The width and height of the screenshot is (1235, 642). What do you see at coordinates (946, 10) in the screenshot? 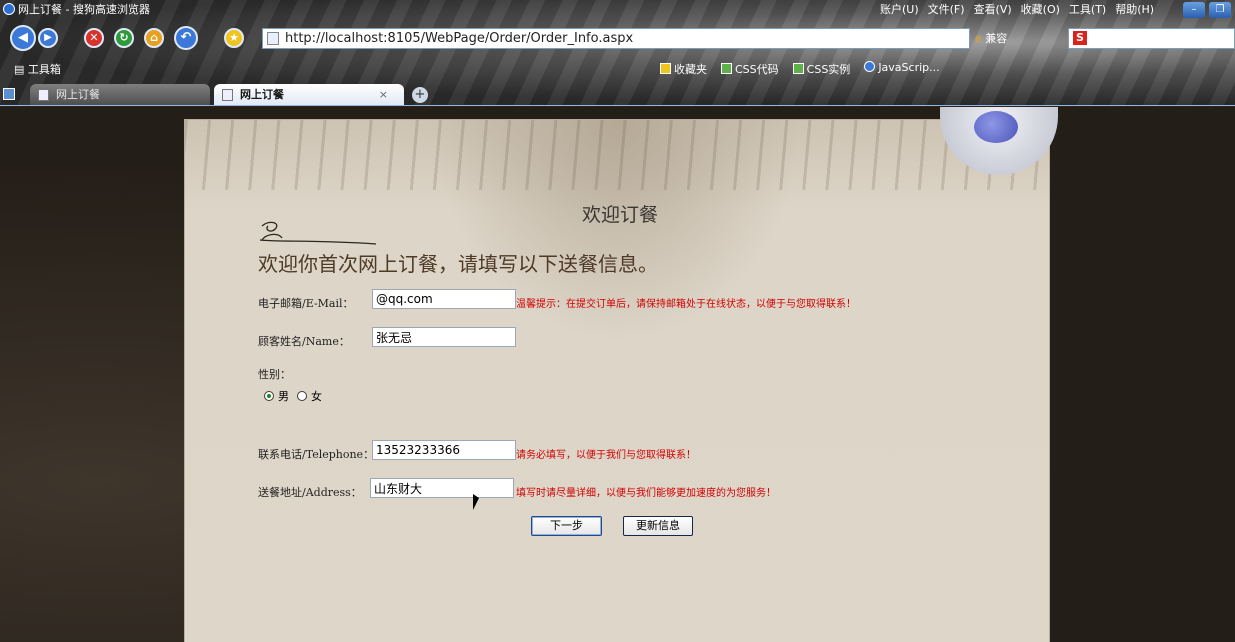
I see `menu-file: 文件(F)` at bounding box center [946, 10].